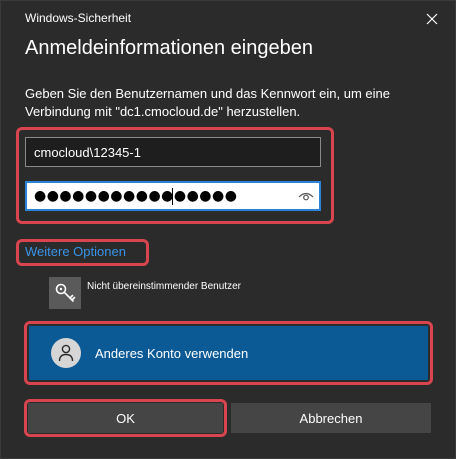 The height and width of the screenshot is (459, 456). What do you see at coordinates (169, 48) in the screenshot?
I see `dialog-heading: Anmeldeinformationen eingeben` at bounding box center [169, 48].